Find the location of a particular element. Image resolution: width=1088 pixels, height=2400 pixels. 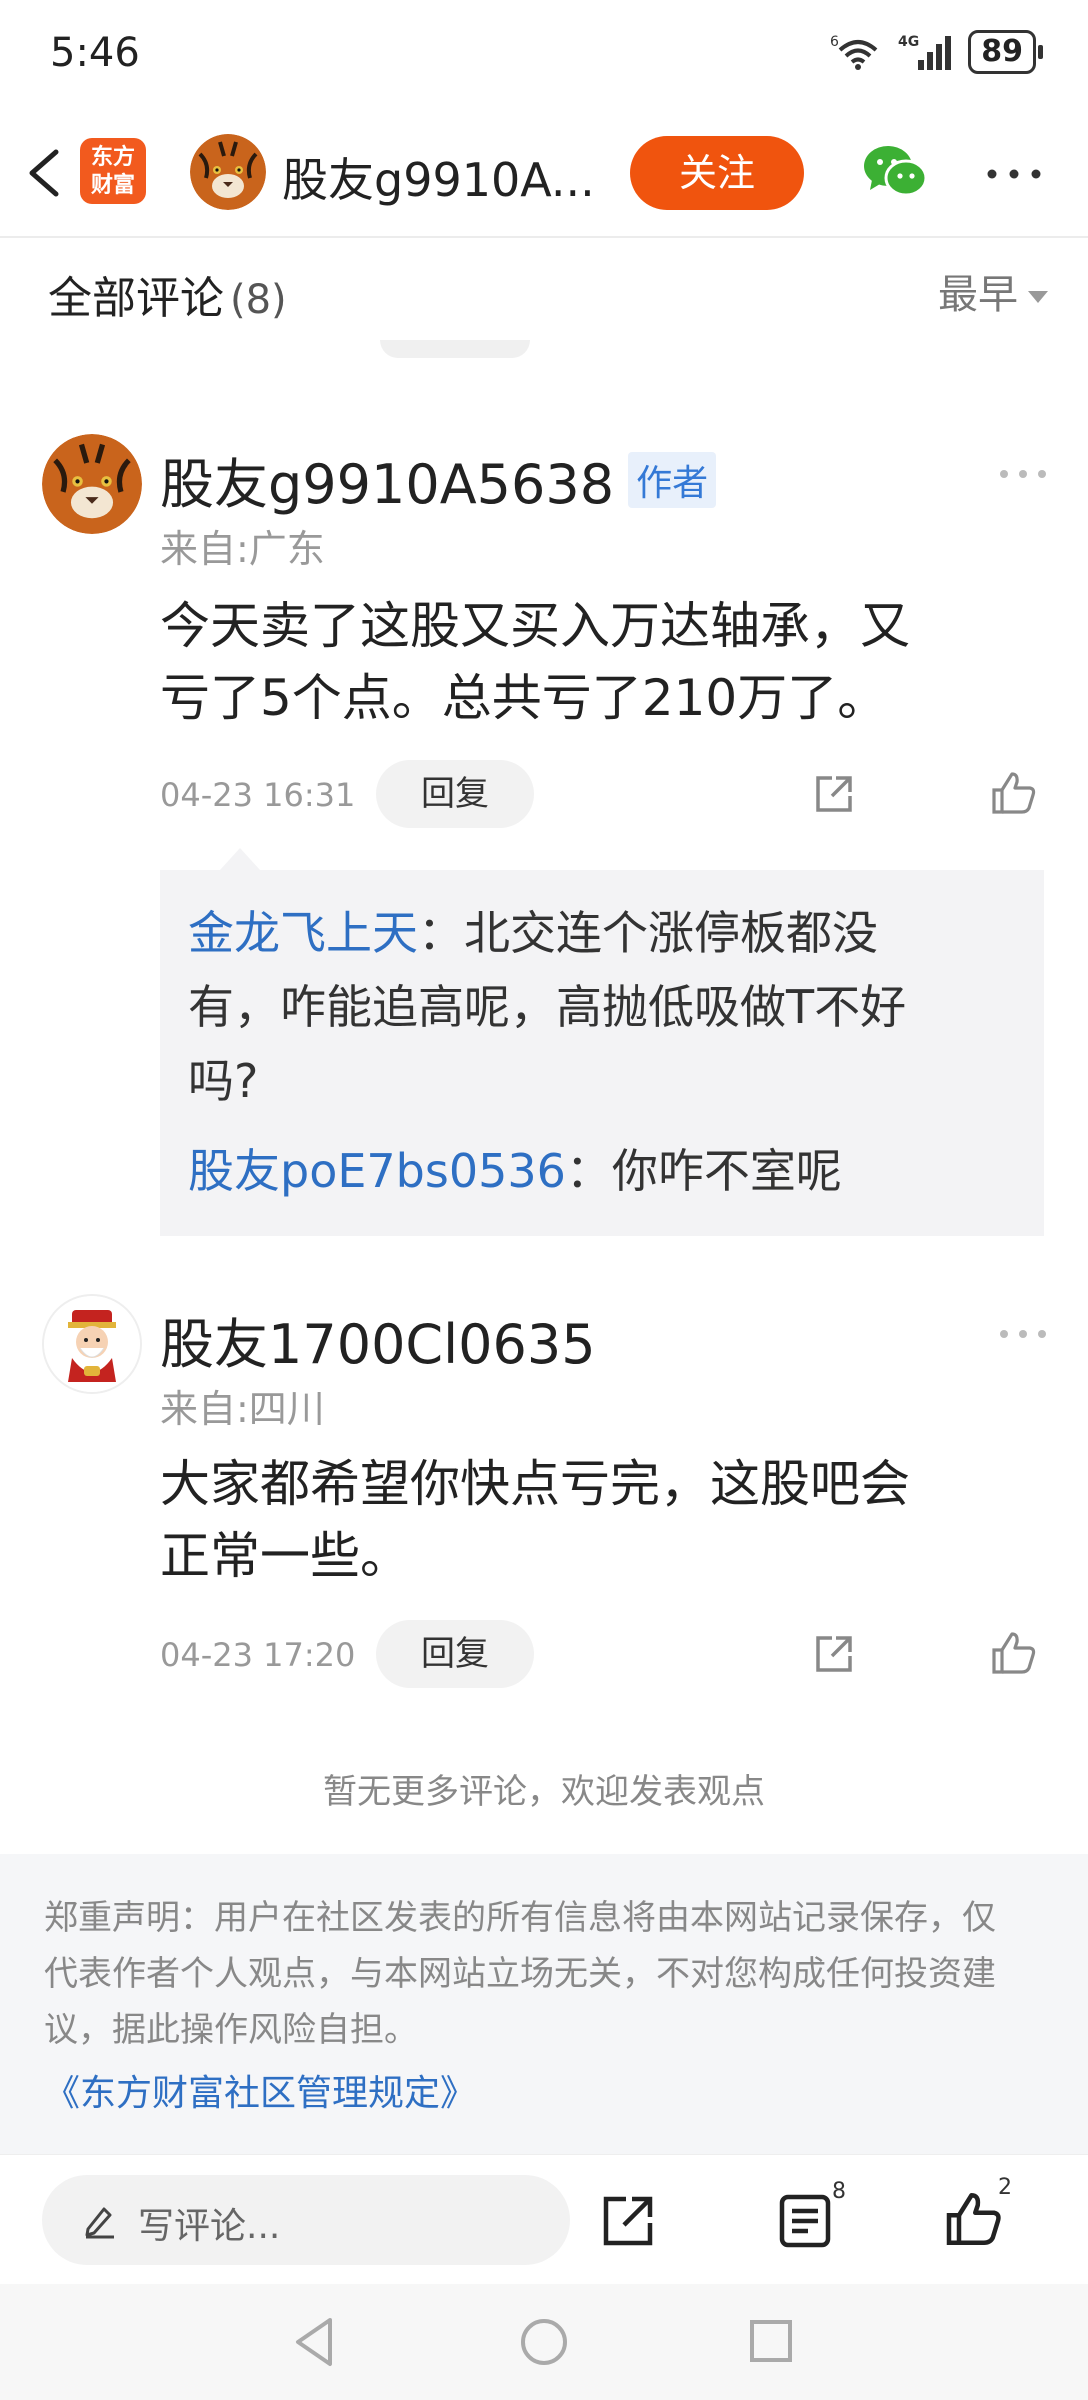

status-icons: 6 4G 89 is located at coordinates (936, 52).